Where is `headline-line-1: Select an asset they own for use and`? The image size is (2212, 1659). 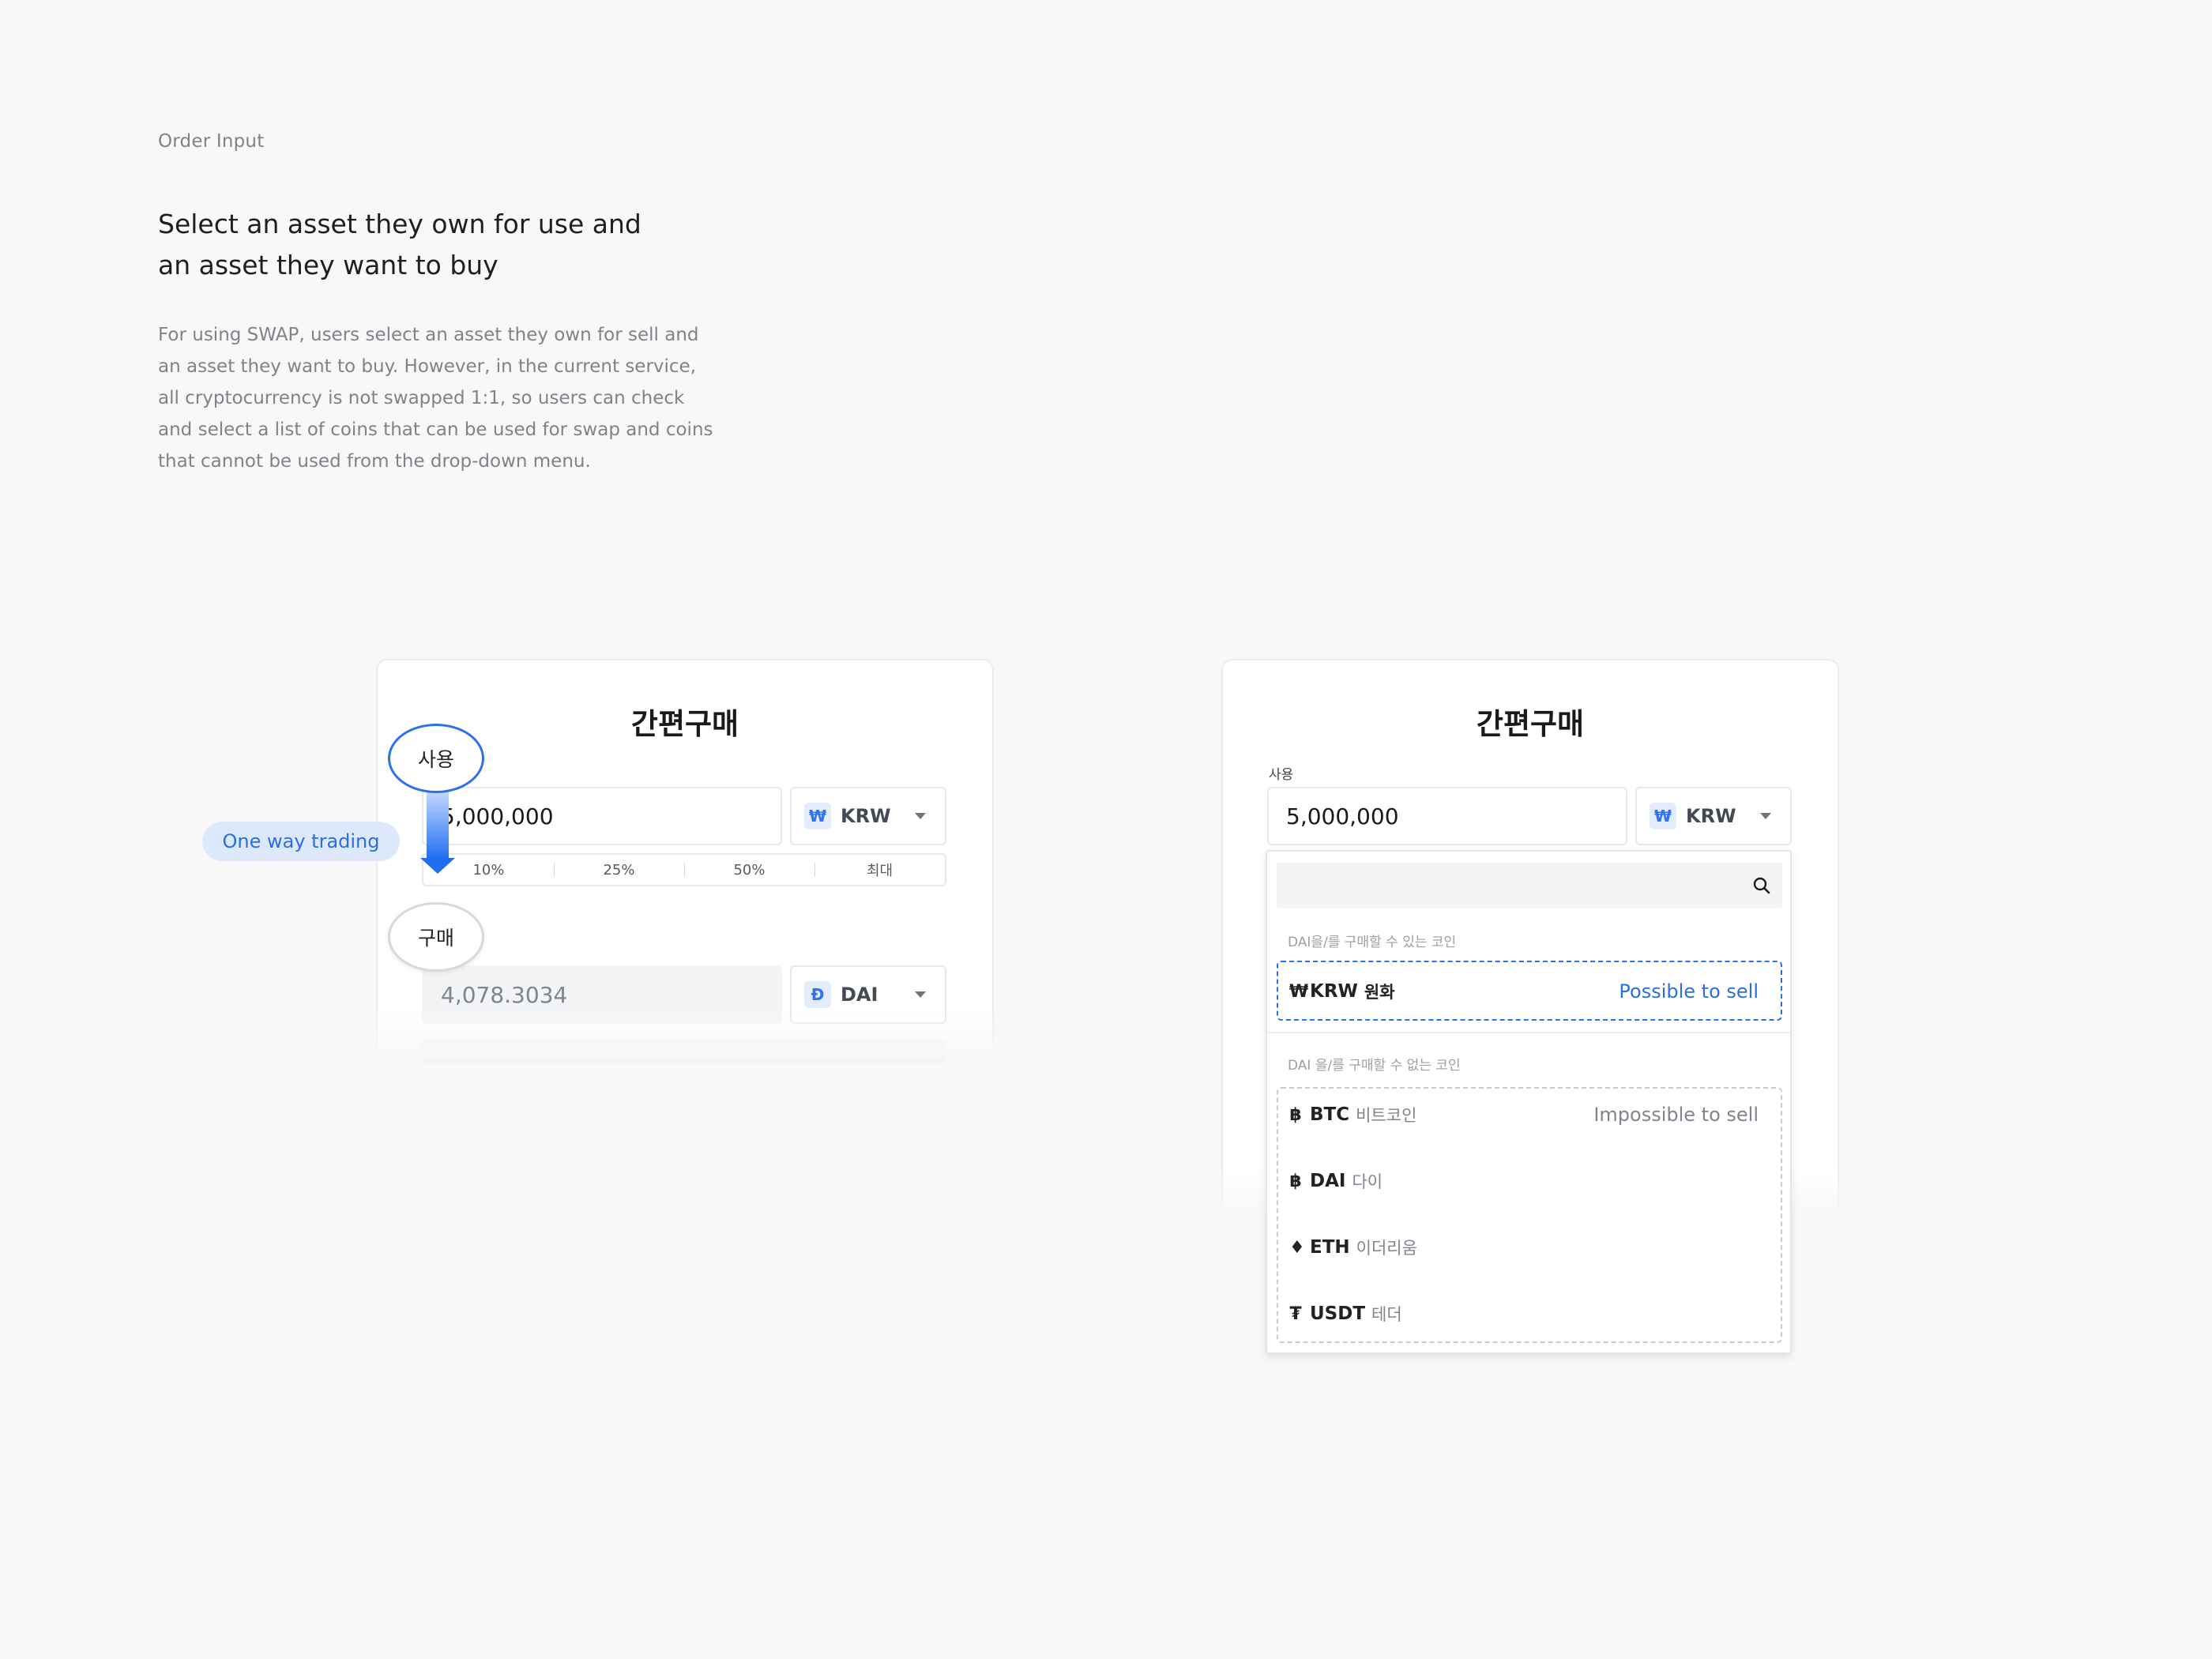 headline-line-1: Select an asset they own for use and is located at coordinates (400, 224).